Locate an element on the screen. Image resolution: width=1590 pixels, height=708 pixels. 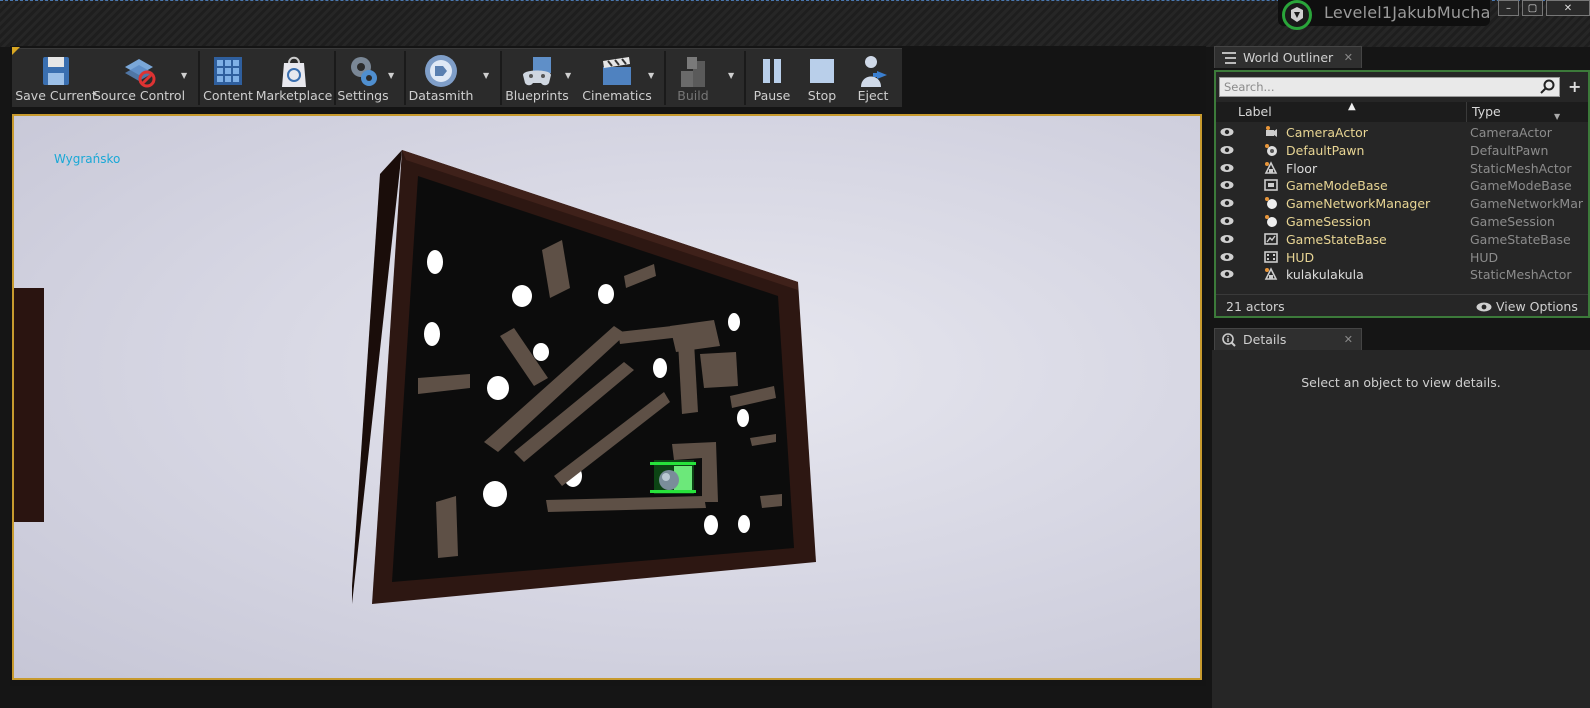
details-empty-message: Select an object to view details. is located at coordinates (1401, 382).